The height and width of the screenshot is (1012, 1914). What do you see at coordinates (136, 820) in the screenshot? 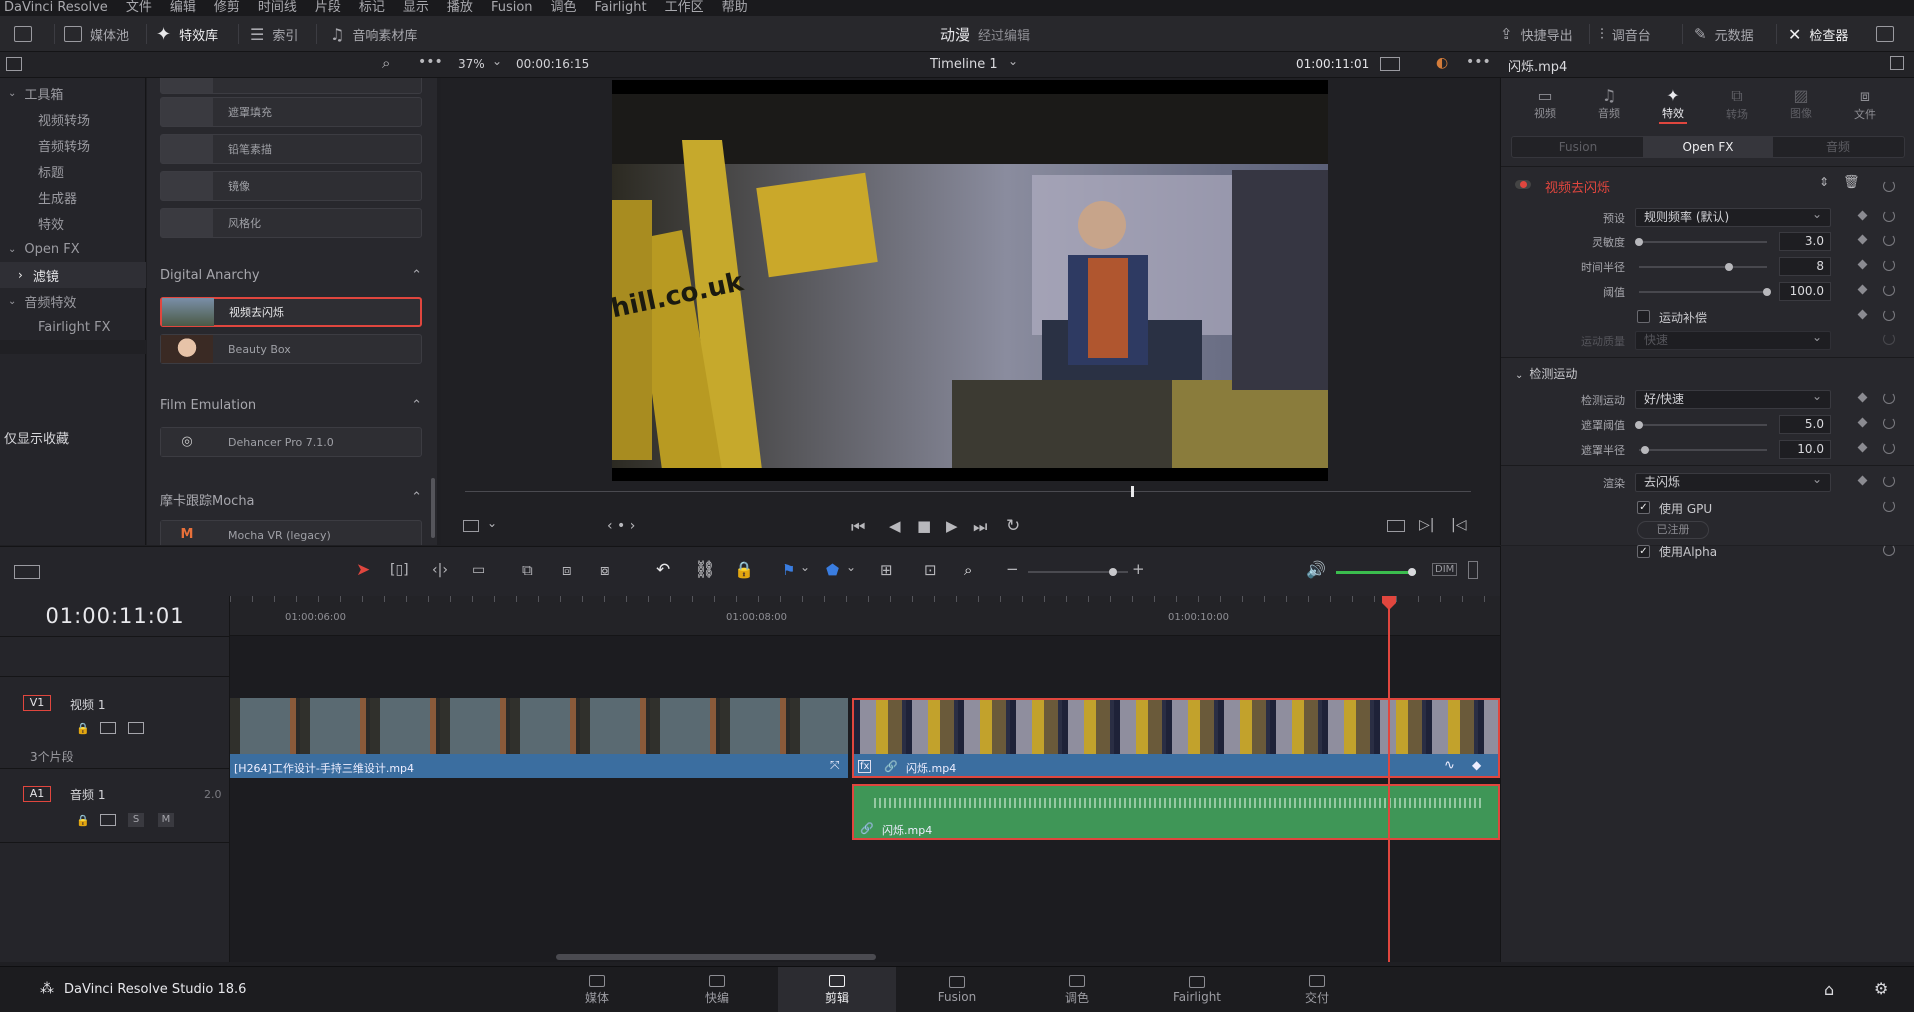
I see `a1-solo-button: S` at bounding box center [136, 820].